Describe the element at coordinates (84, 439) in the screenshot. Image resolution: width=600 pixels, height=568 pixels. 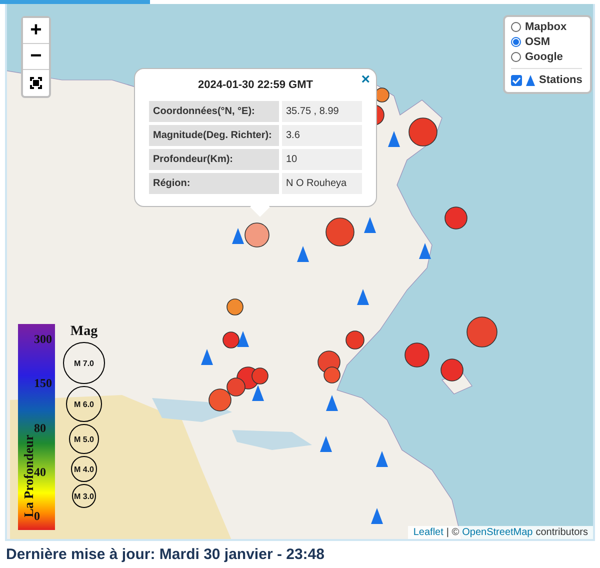
I see `magnitude-circle: M 5.0` at that location.